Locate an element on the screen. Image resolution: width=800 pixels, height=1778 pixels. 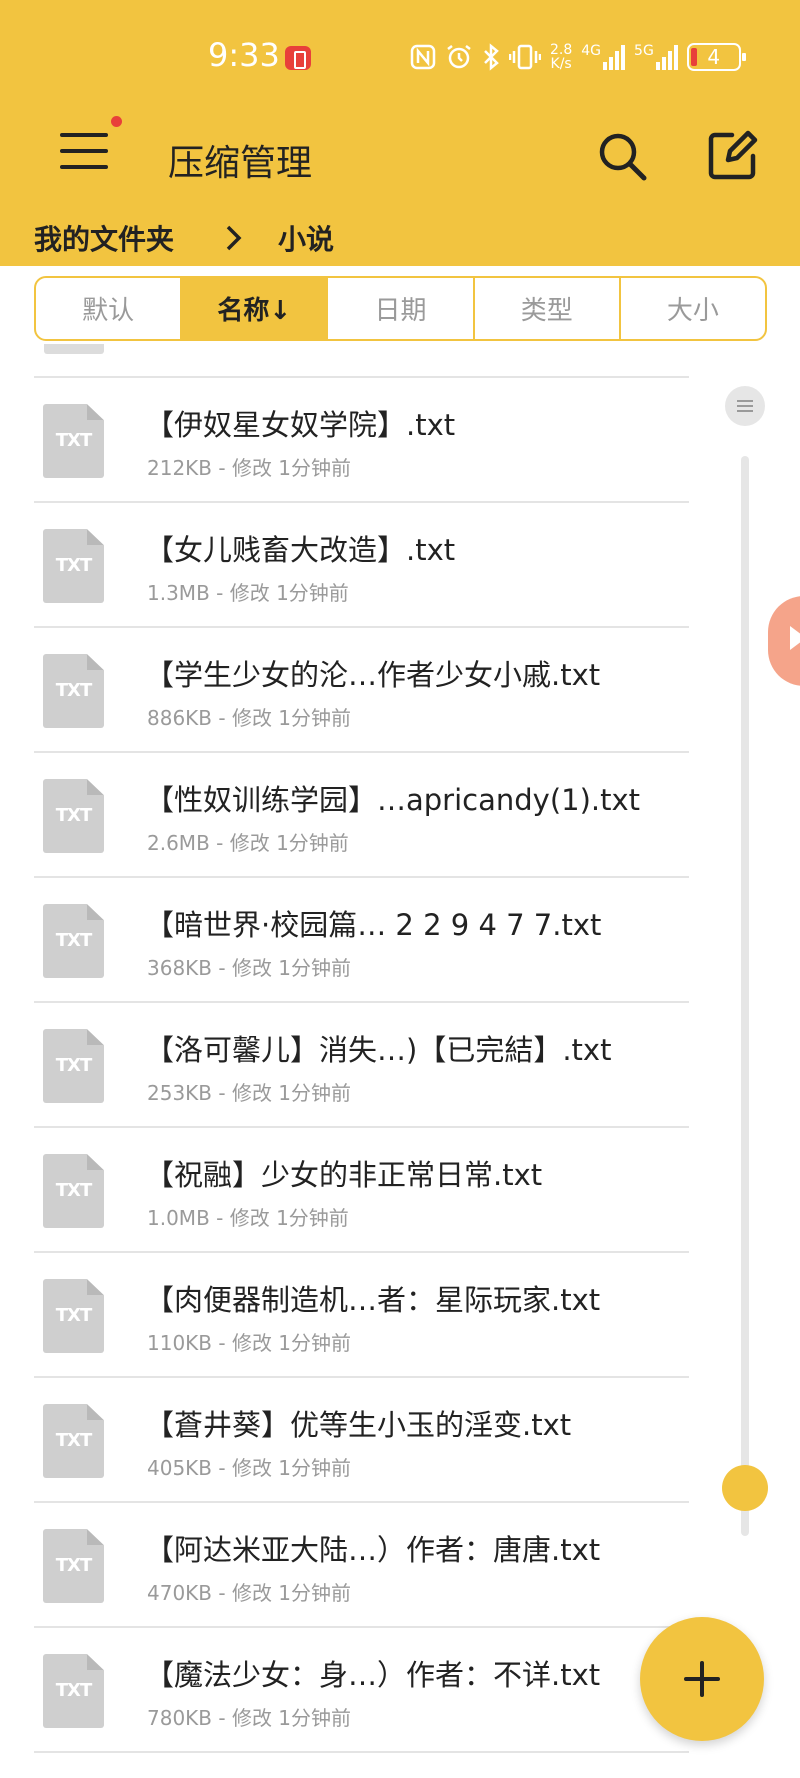
battery-icon: 4 is located at coordinates (716, 57).